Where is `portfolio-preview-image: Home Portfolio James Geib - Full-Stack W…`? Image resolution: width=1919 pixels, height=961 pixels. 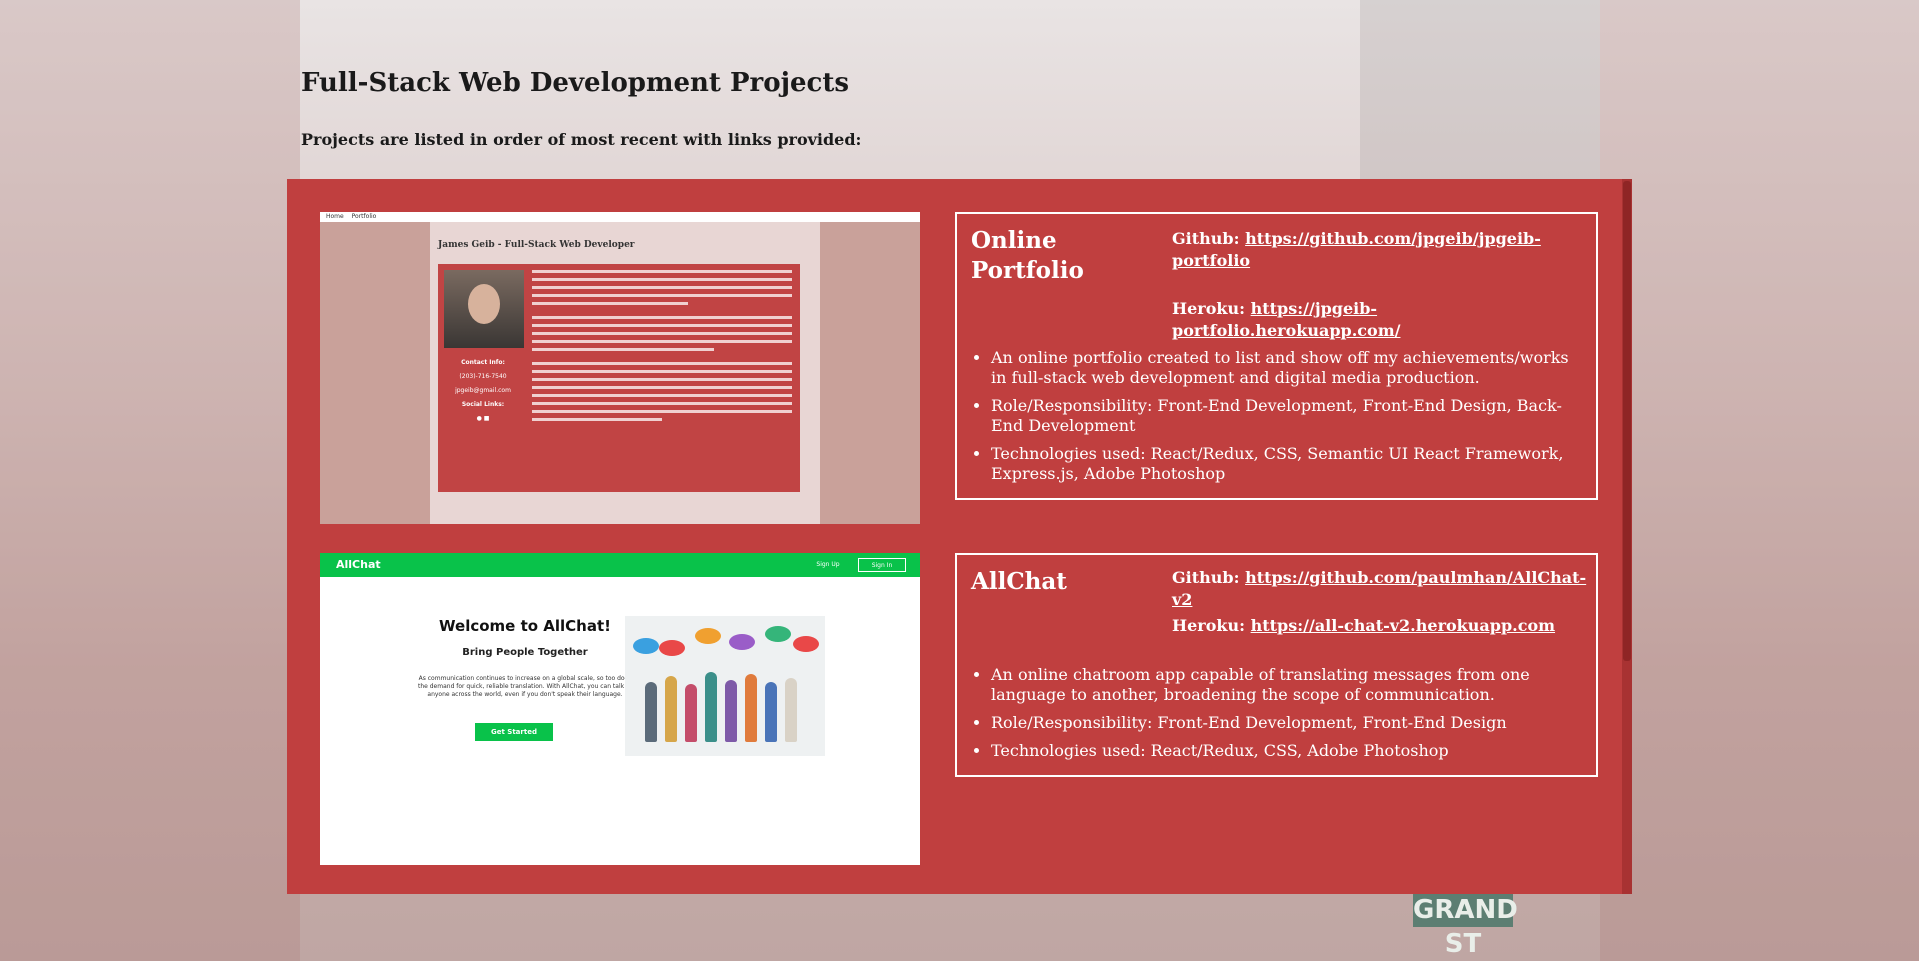 portfolio-preview-image: Home Portfolio James Geib - Full-Stack W… is located at coordinates (620, 368).